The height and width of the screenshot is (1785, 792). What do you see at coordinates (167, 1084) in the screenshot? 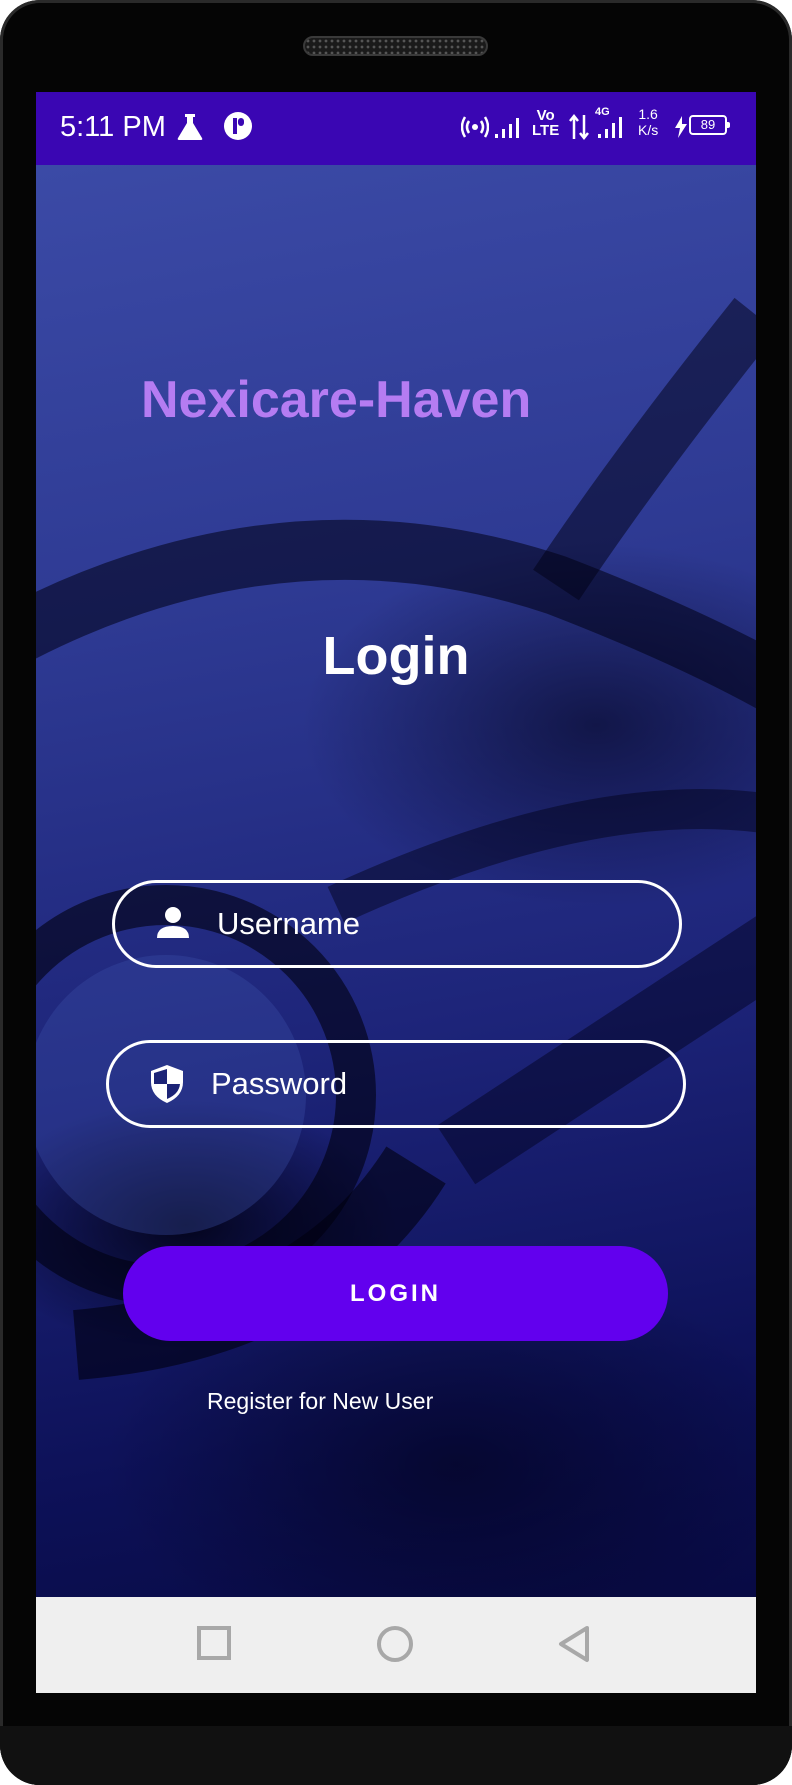
I see `shield-icon` at bounding box center [167, 1084].